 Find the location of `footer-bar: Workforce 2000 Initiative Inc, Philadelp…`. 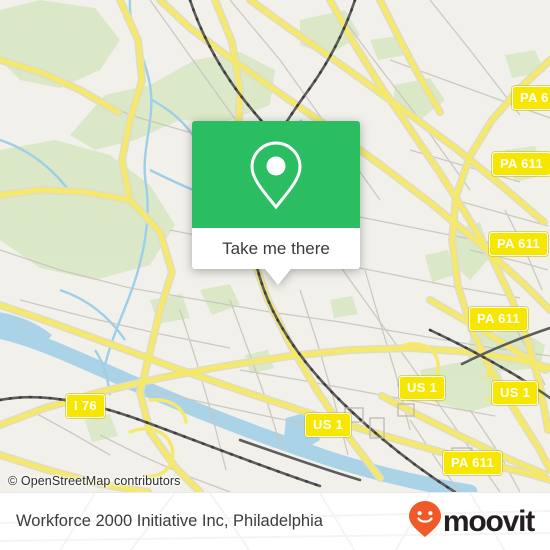

footer-bar: Workforce 2000 Initiative Inc, Philadelp… is located at coordinates (275, 521).